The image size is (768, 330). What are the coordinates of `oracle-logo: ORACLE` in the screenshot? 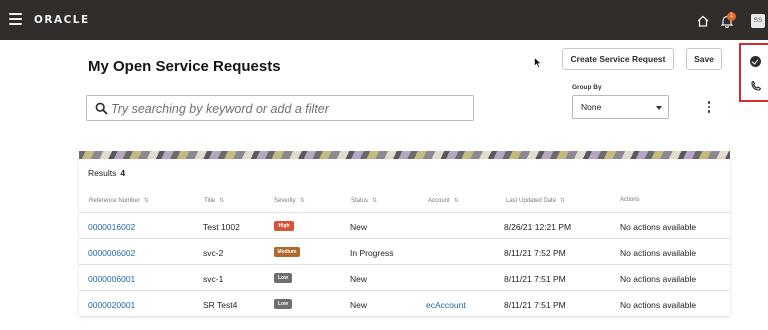 It's located at (62, 19).